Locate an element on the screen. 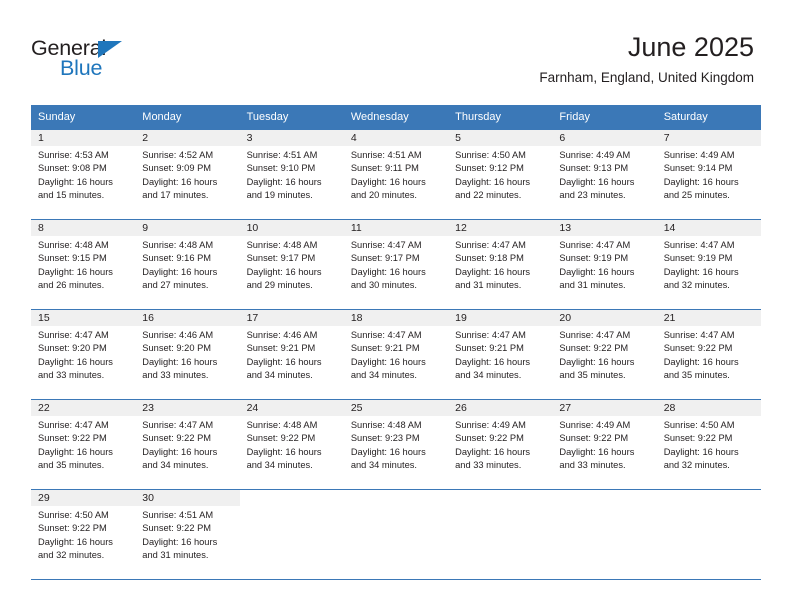 Image resolution: width=792 pixels, height=612 pixels. sunset-text: Sunset: 9:23 PM is located at coordinates (385, 438).